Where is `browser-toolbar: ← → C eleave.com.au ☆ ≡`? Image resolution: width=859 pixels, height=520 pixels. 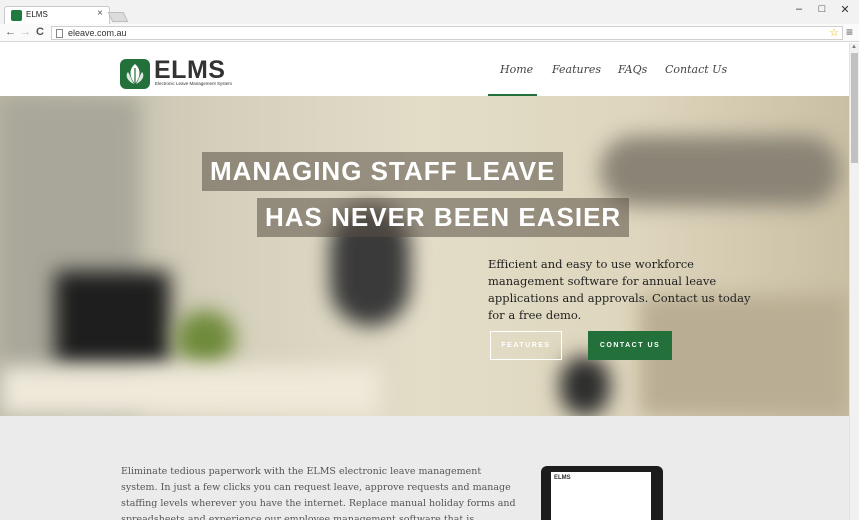
browser-toolbar: ← → C eleave.com.au ☆ ≡ is located at coordinates (429, 33).